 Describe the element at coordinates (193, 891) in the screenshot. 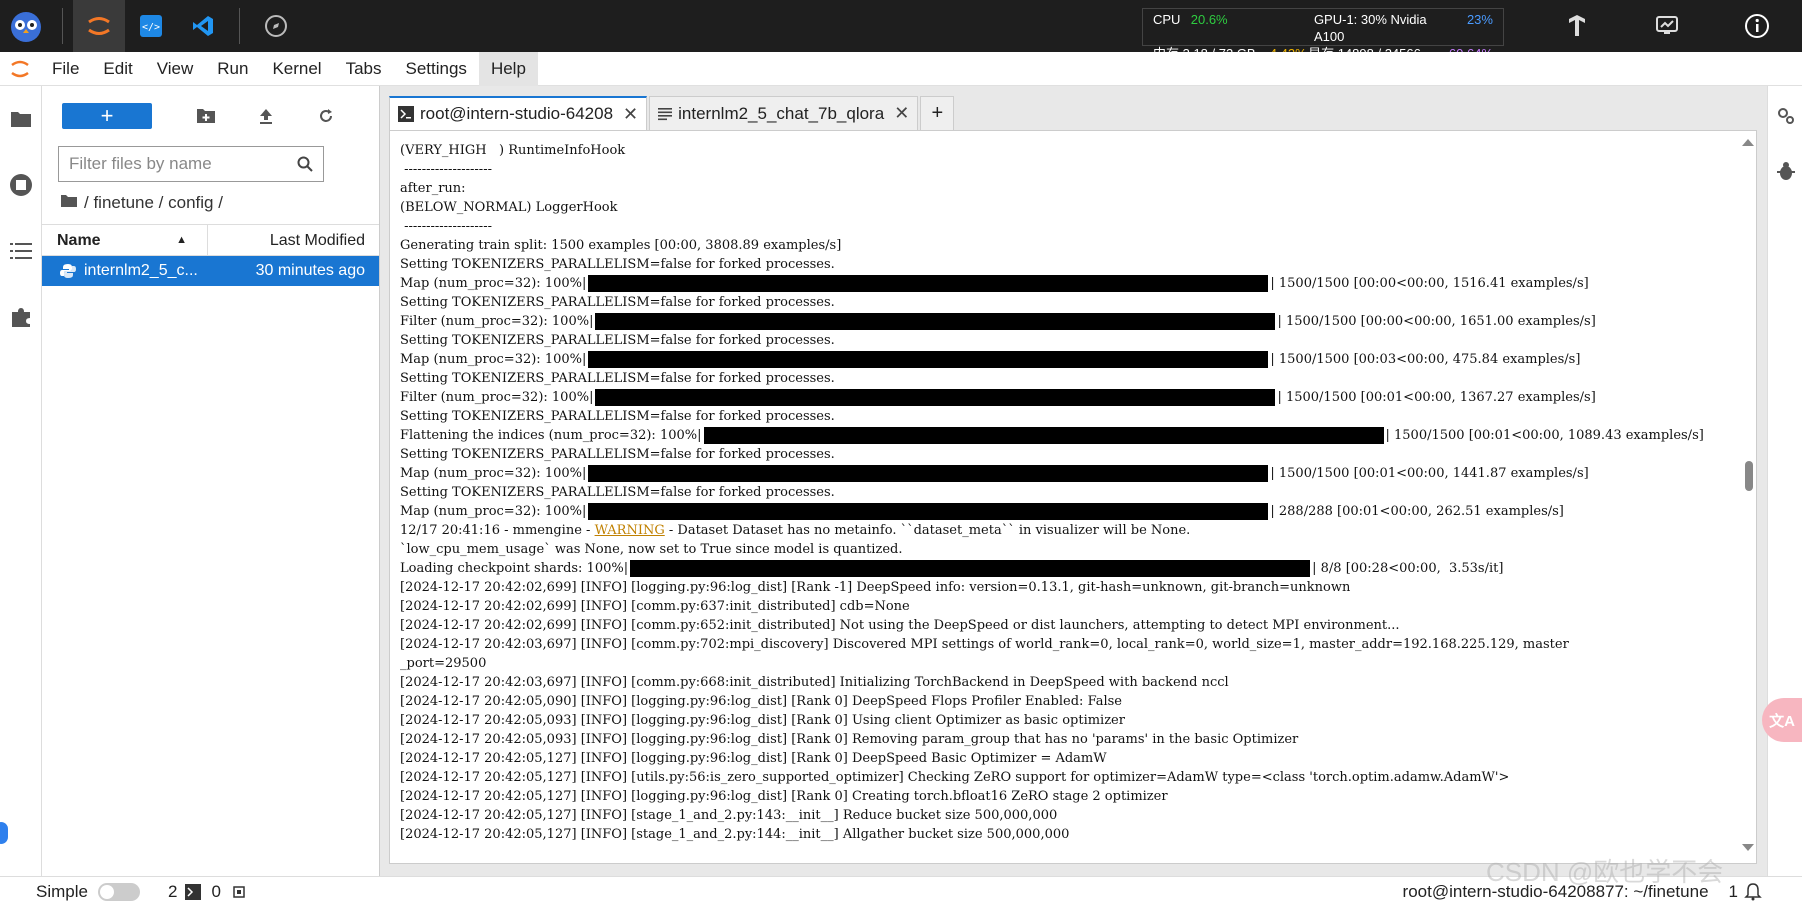

I see `terminal-icon` at that location.